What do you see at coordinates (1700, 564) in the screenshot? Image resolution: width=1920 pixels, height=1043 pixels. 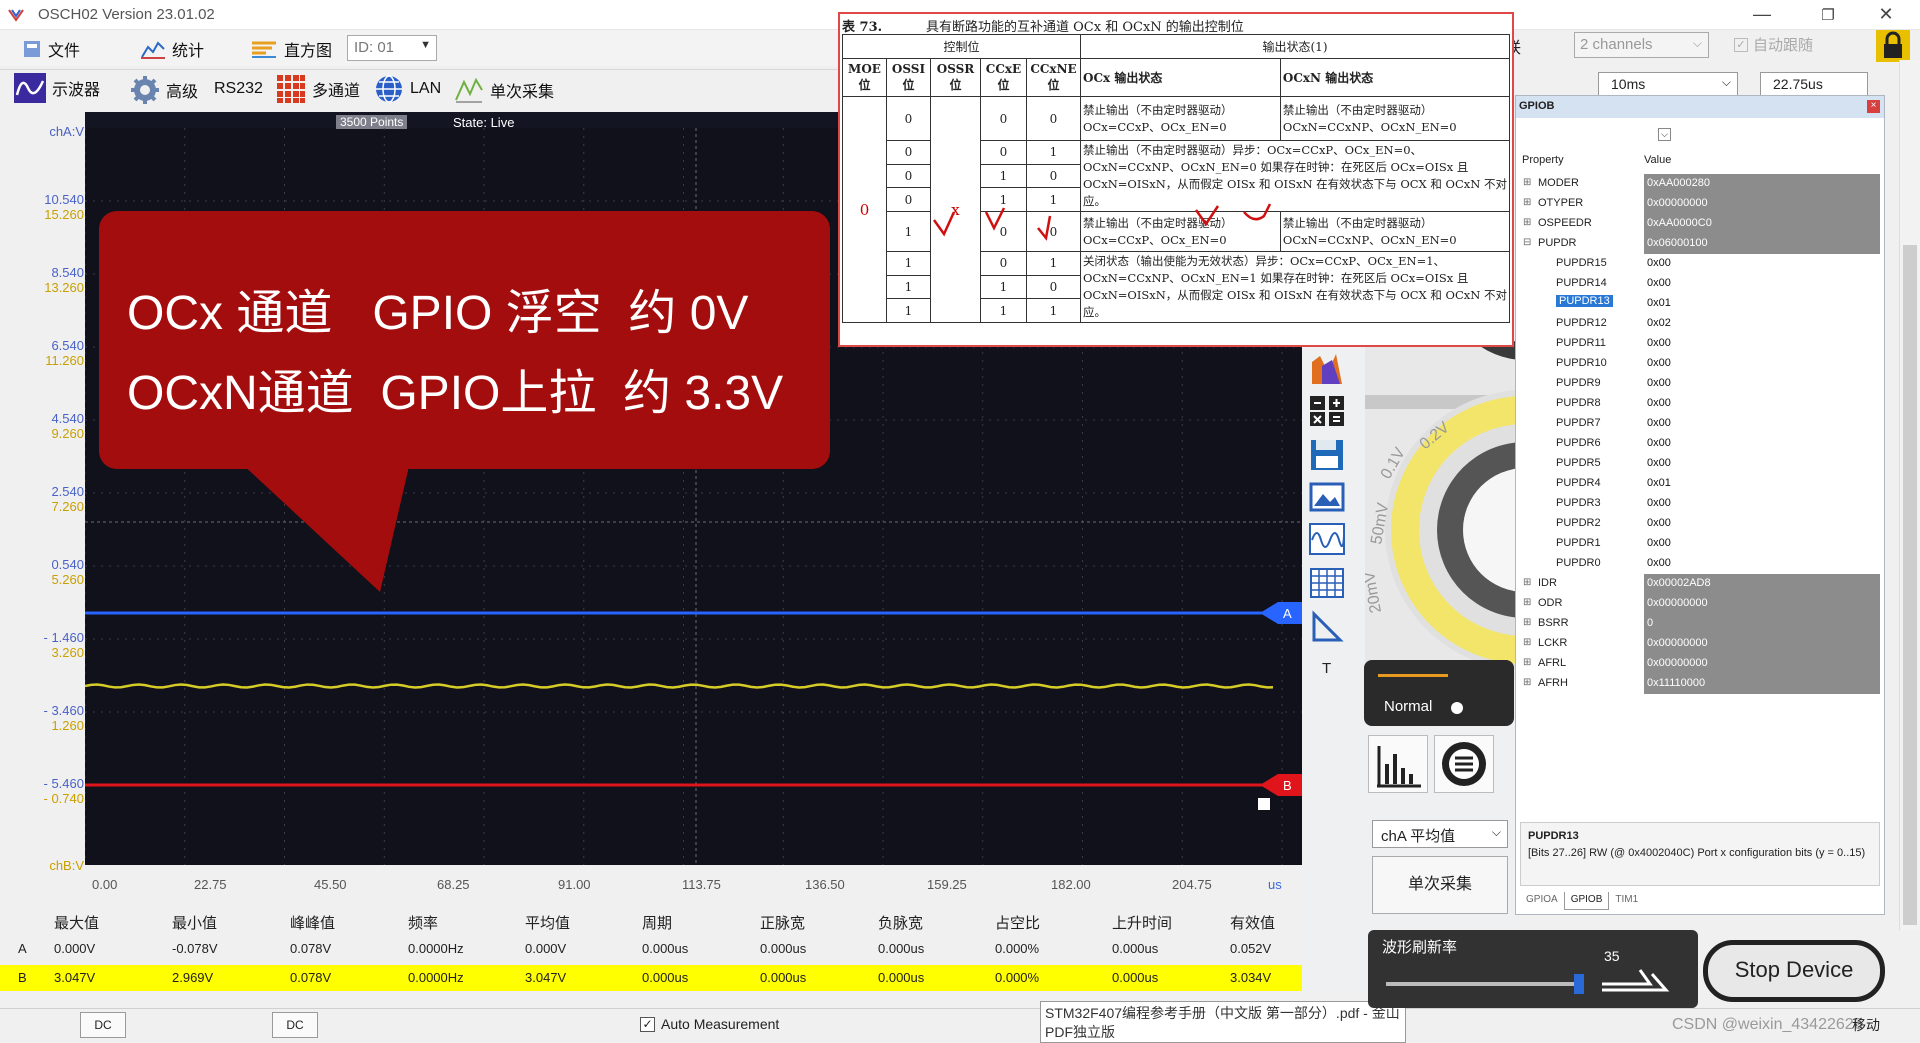 I see `register-row: PUPDR0 0x00` at bounding box center [1700, 564].